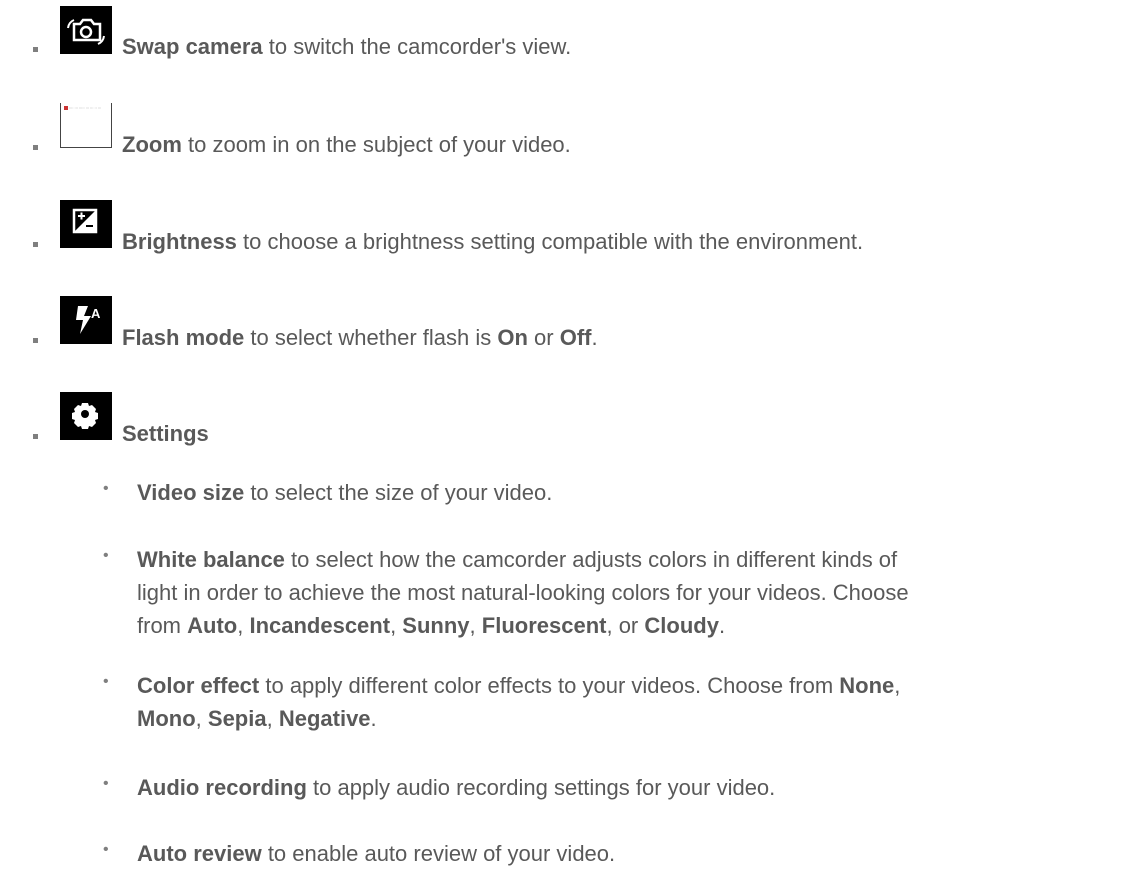  Describe the element at coordinates (544, 625) in the screenshot. I see `option-fluorescent: Fluorescent` at that location.